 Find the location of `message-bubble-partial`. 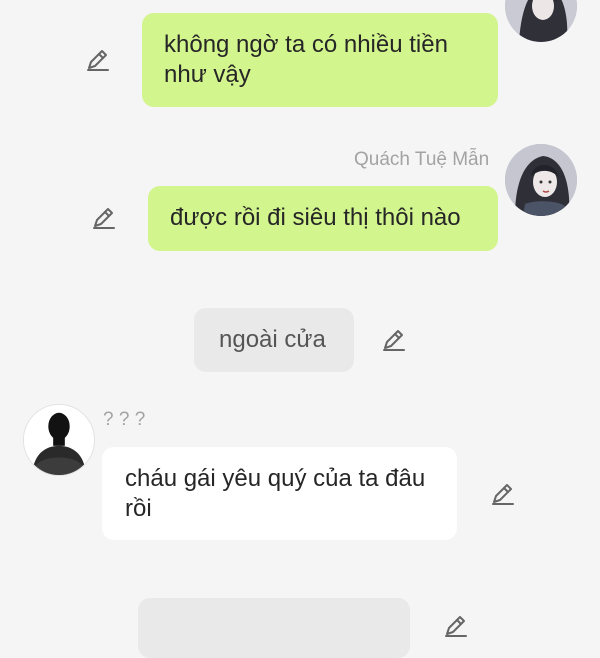

message-bubble-partial is located at coordinates (274, 628).